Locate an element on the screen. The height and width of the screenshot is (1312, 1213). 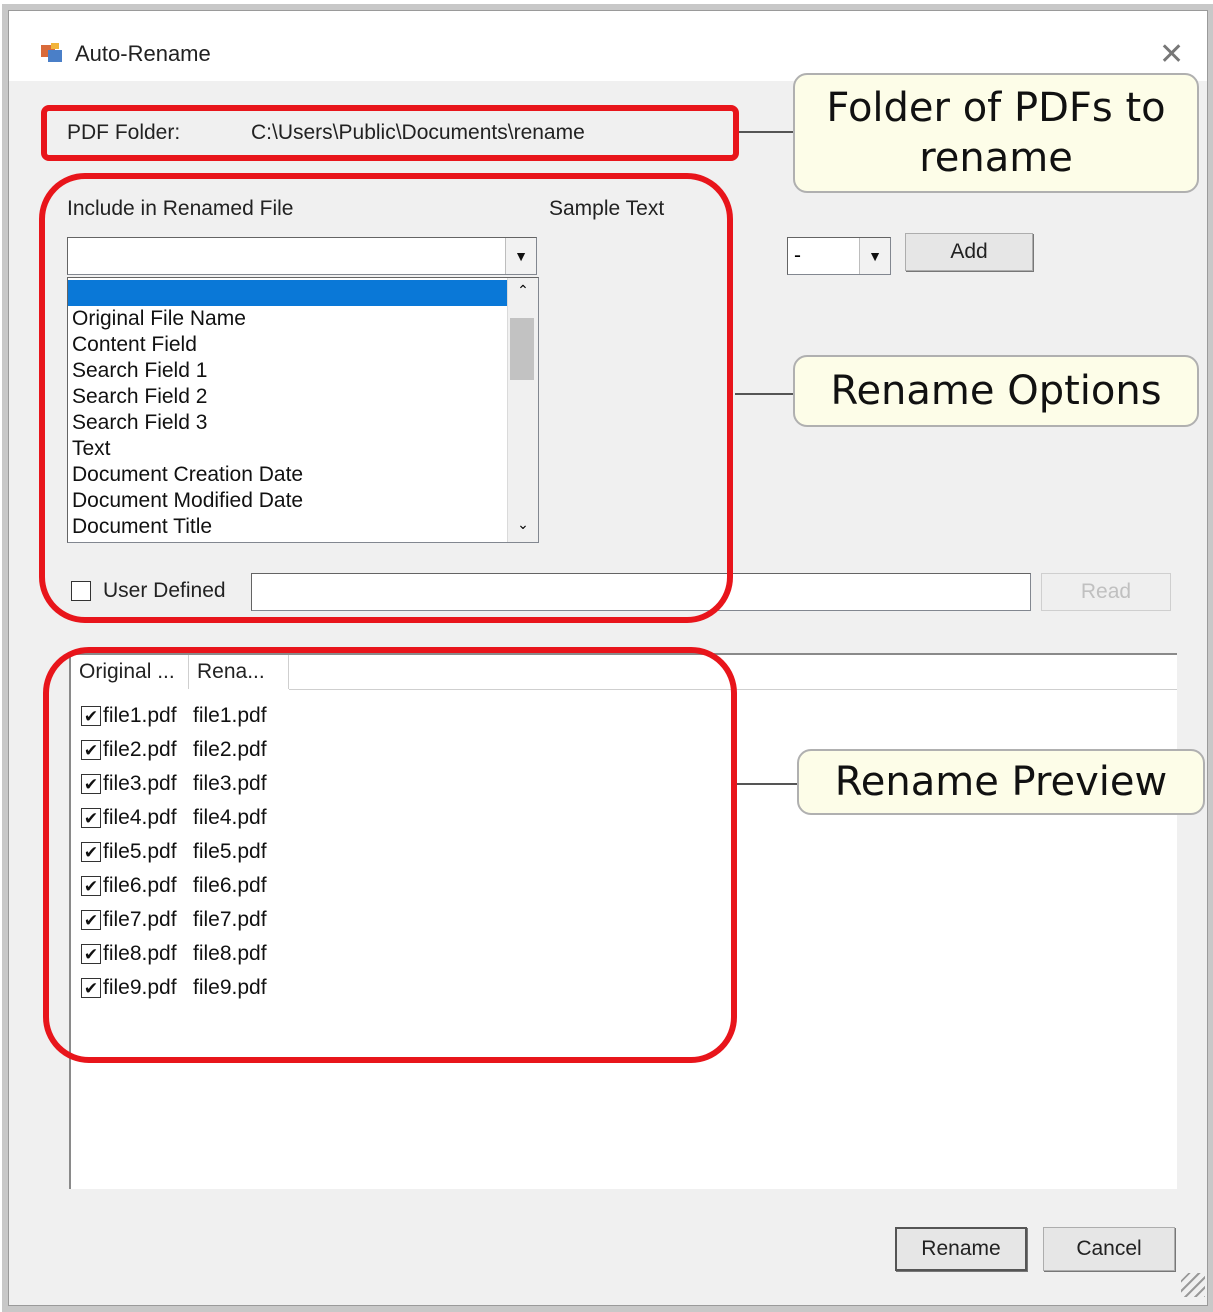
cancel-button: Cancel is located at coordinates (1109, 1249).